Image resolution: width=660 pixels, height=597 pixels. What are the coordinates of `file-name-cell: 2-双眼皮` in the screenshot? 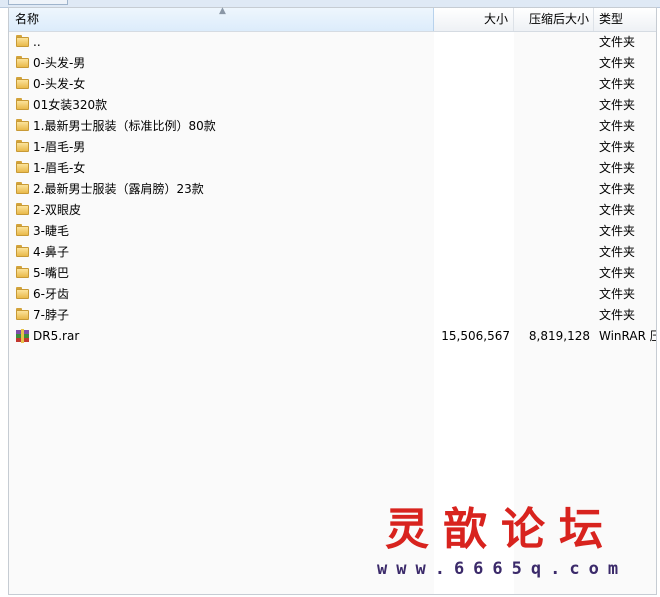 It's located at (222, 210).